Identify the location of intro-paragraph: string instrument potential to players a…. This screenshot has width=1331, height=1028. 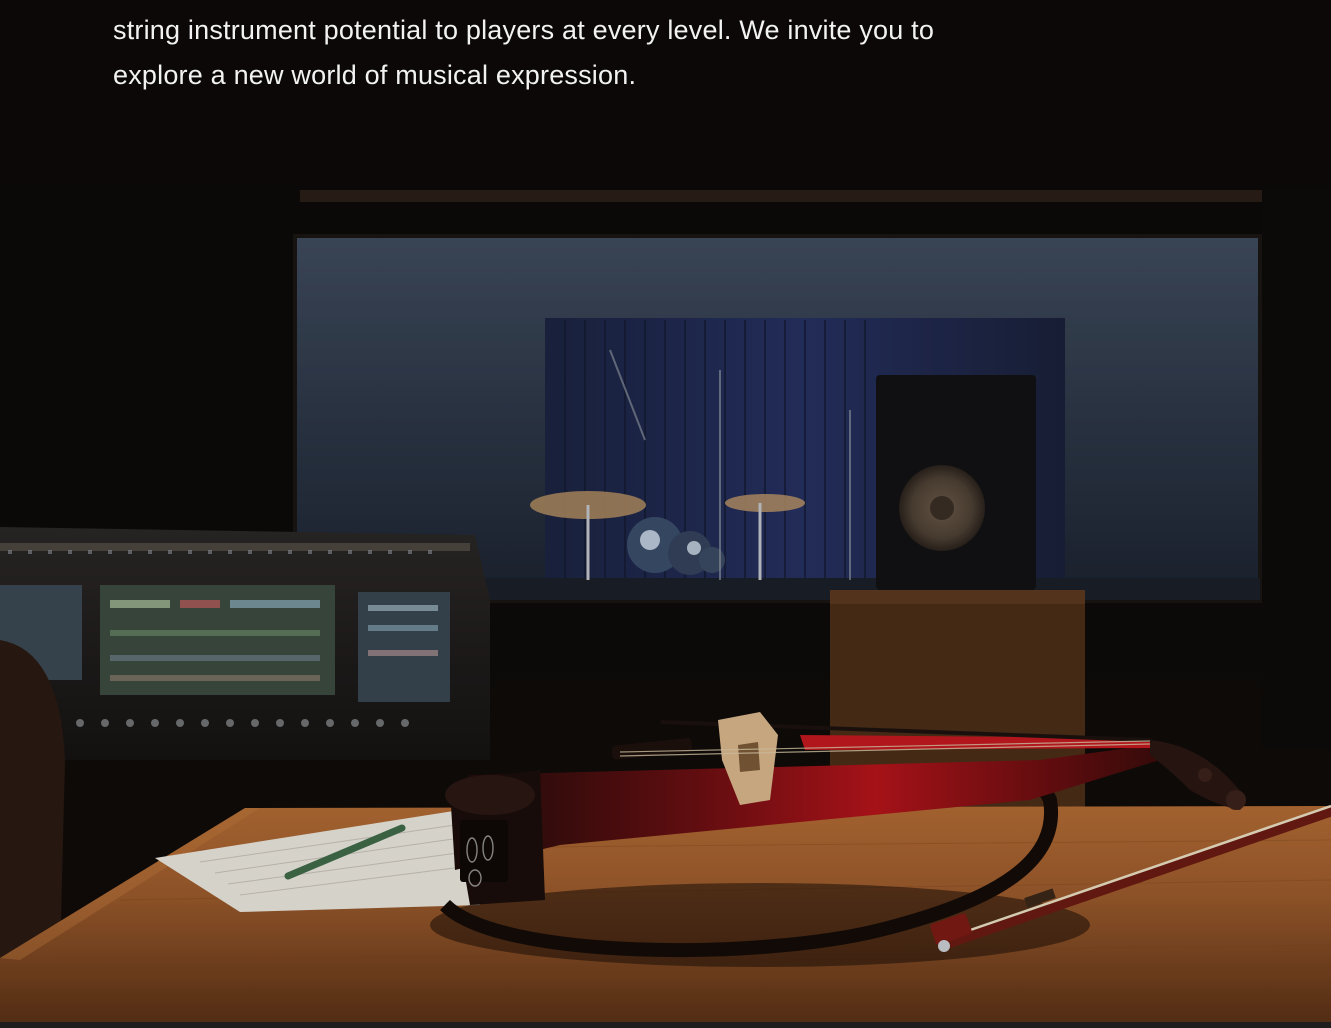
(593, 53).